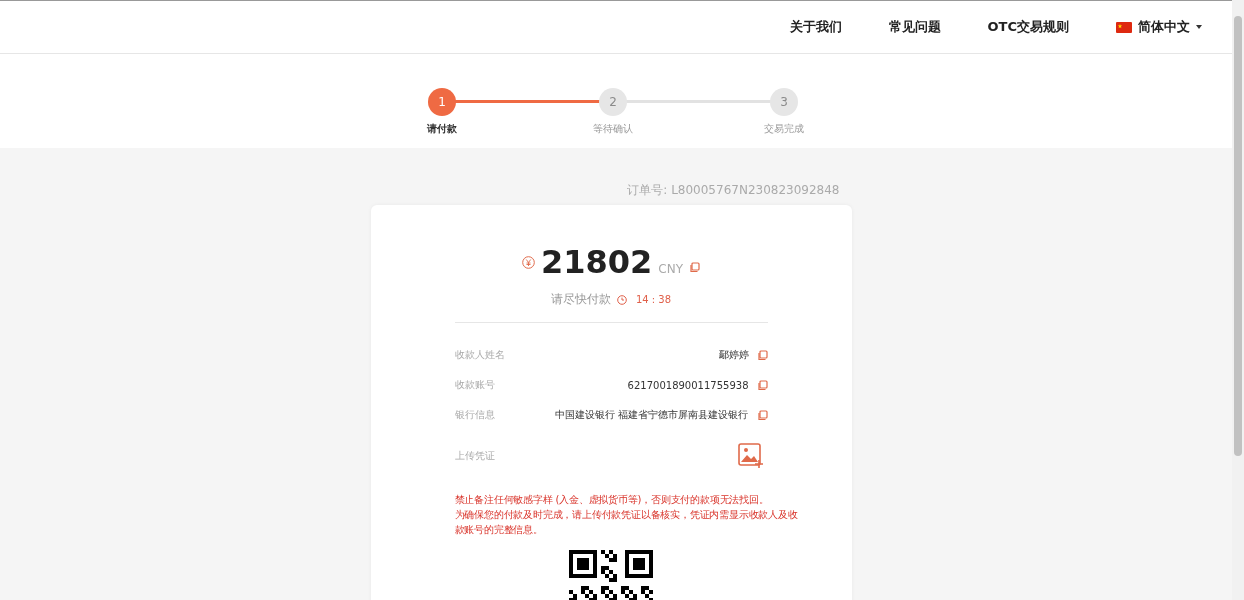 This screenshot has height=600, width=1244. What do you see at coordinates (784, 102) in the screenshot?
I see `step-circle: 3` at bounding box center [784, 102].